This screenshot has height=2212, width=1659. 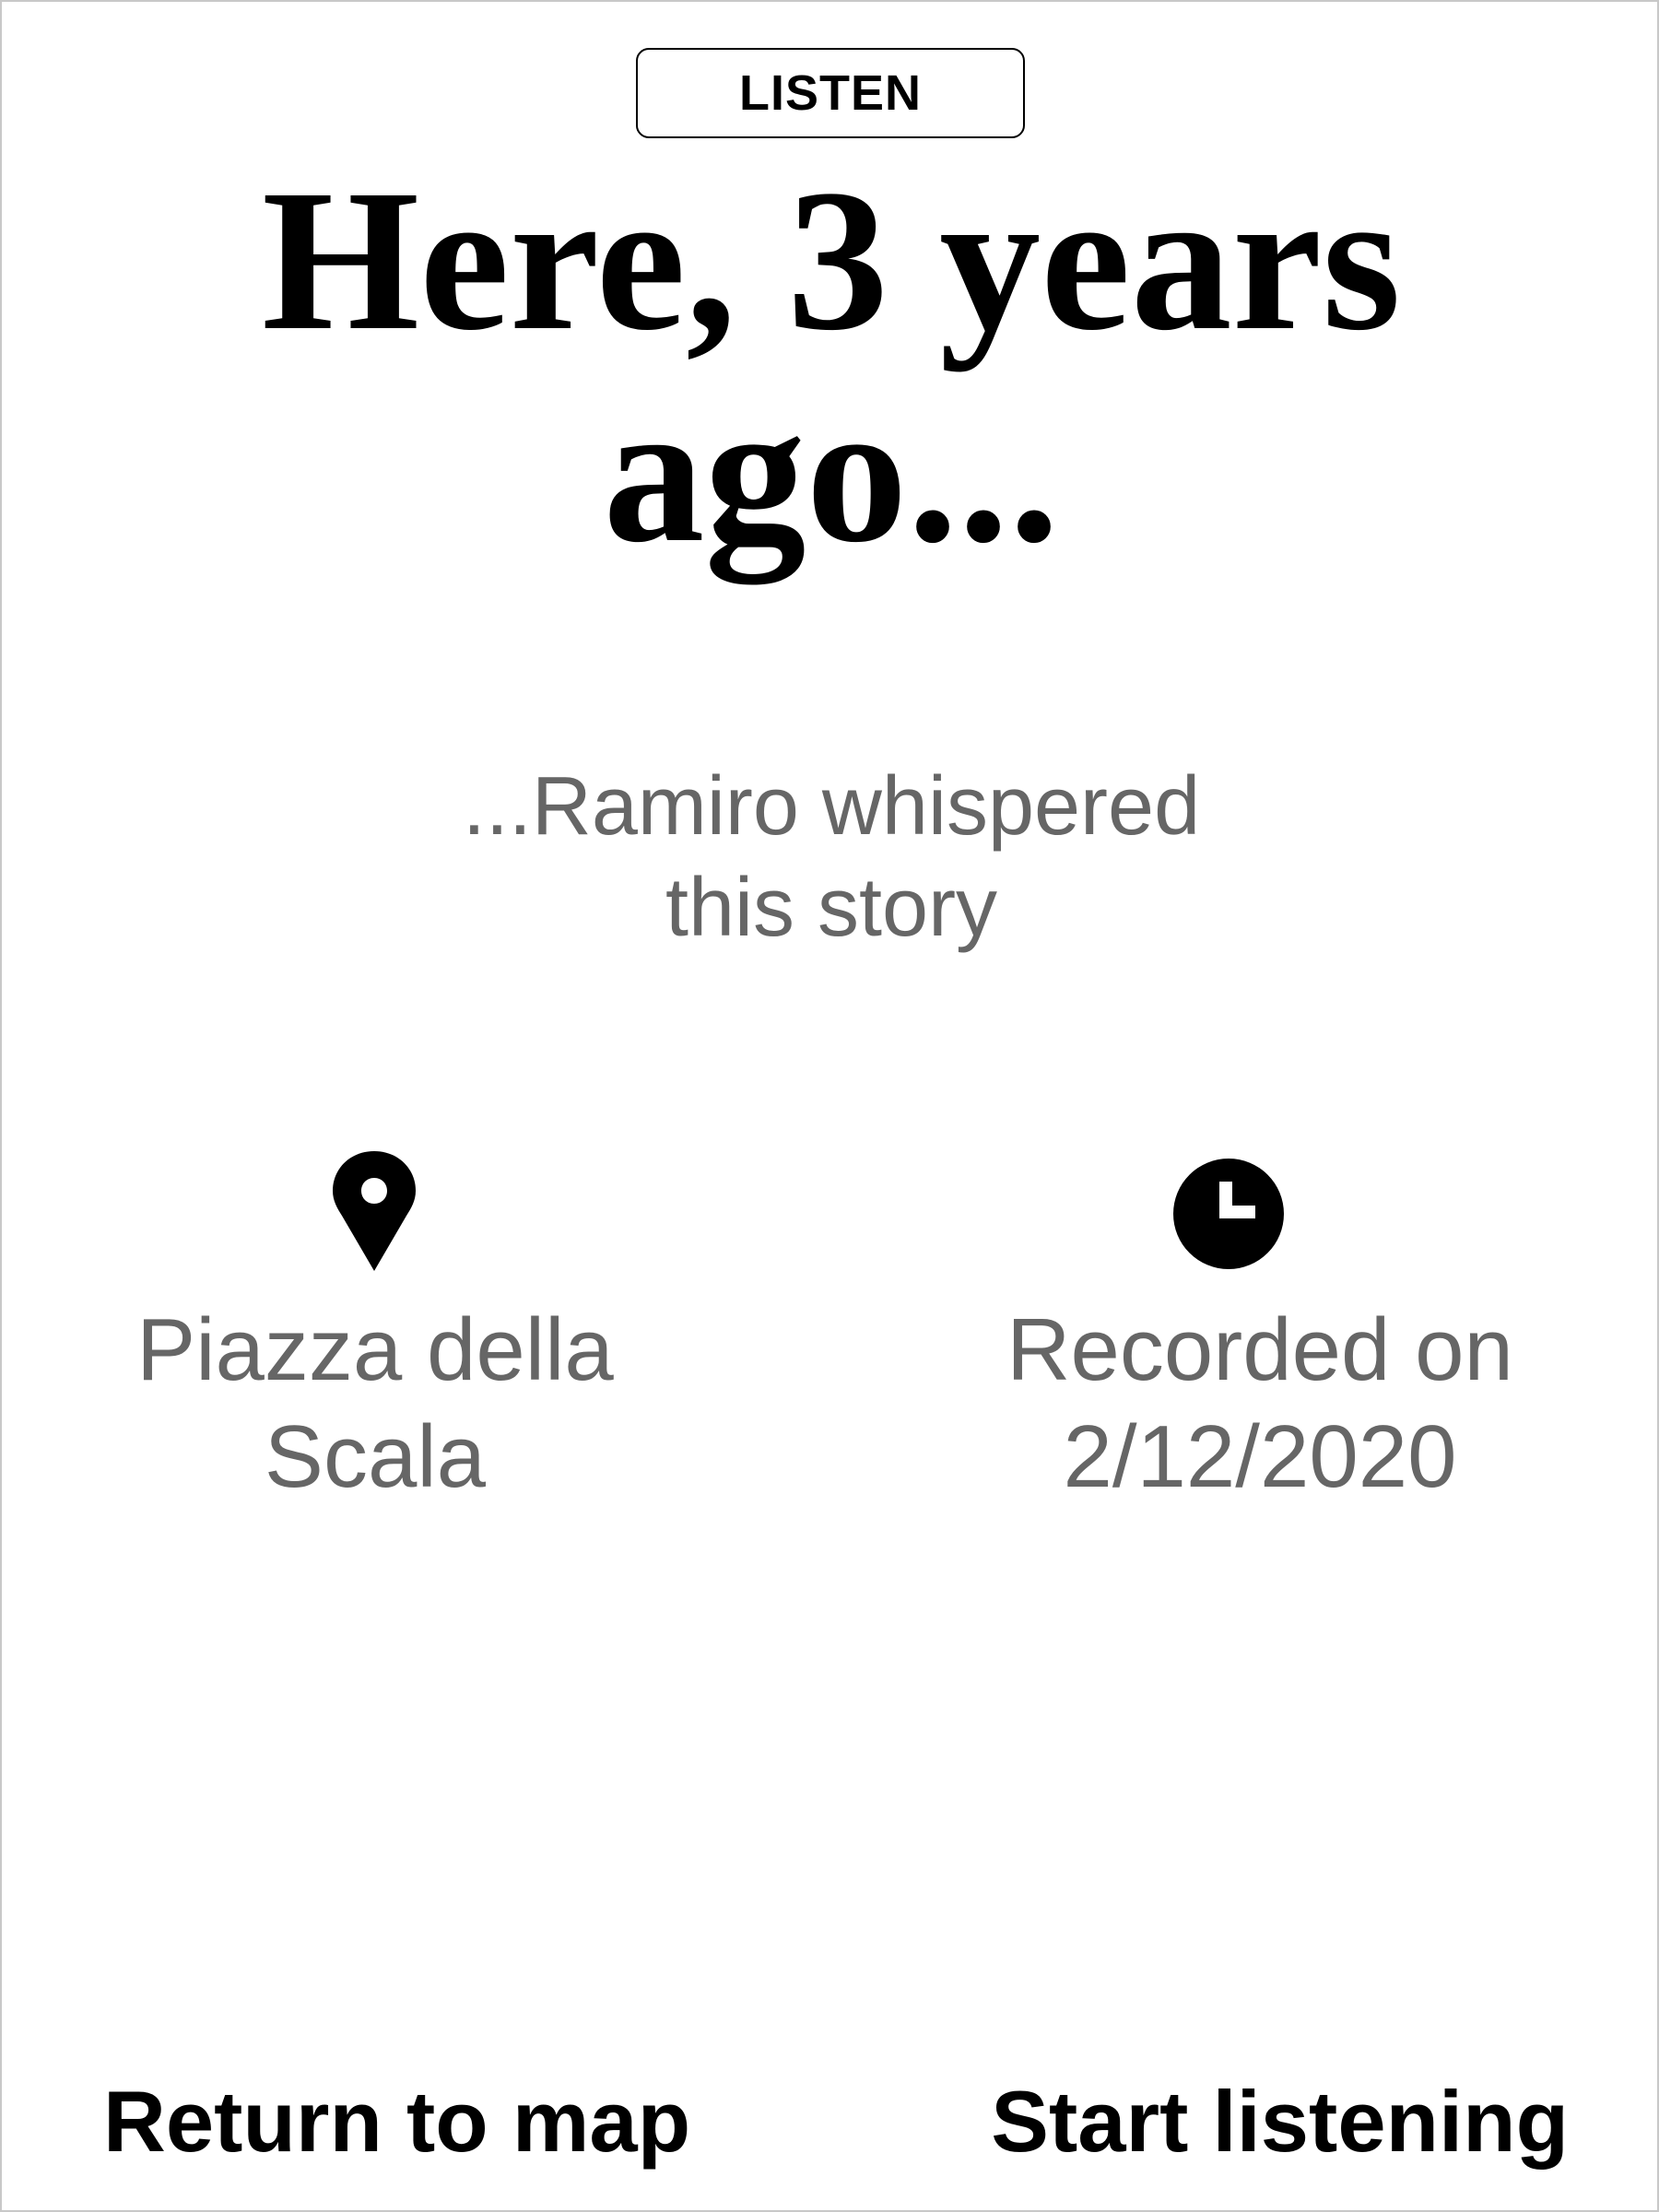 I want to click on start-listening-button: Start listening, so click(x=1246, y=2121).